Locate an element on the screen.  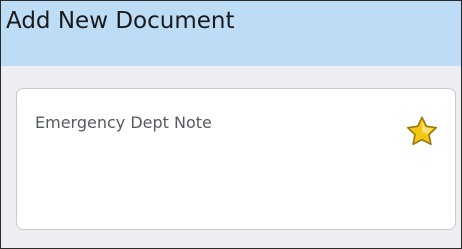
document-type-label: Emergency Dept Note is located at coordinates (123, 122).